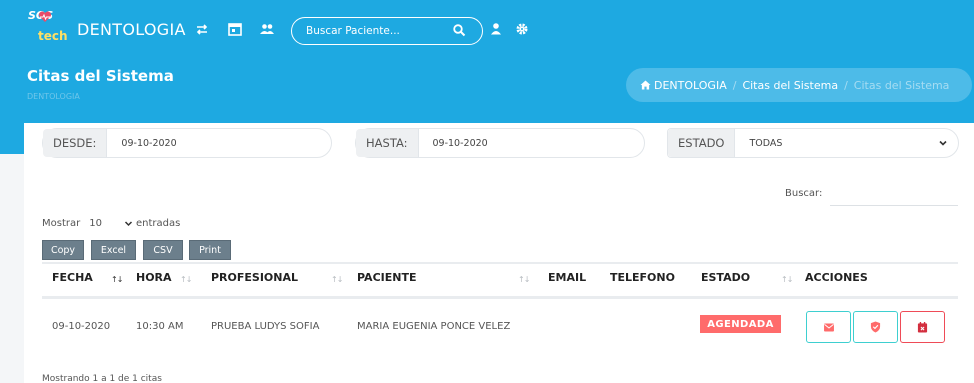  I want to click on cell-profesional: PRUEBA LUDYS SOFIA, so click(265, 326).